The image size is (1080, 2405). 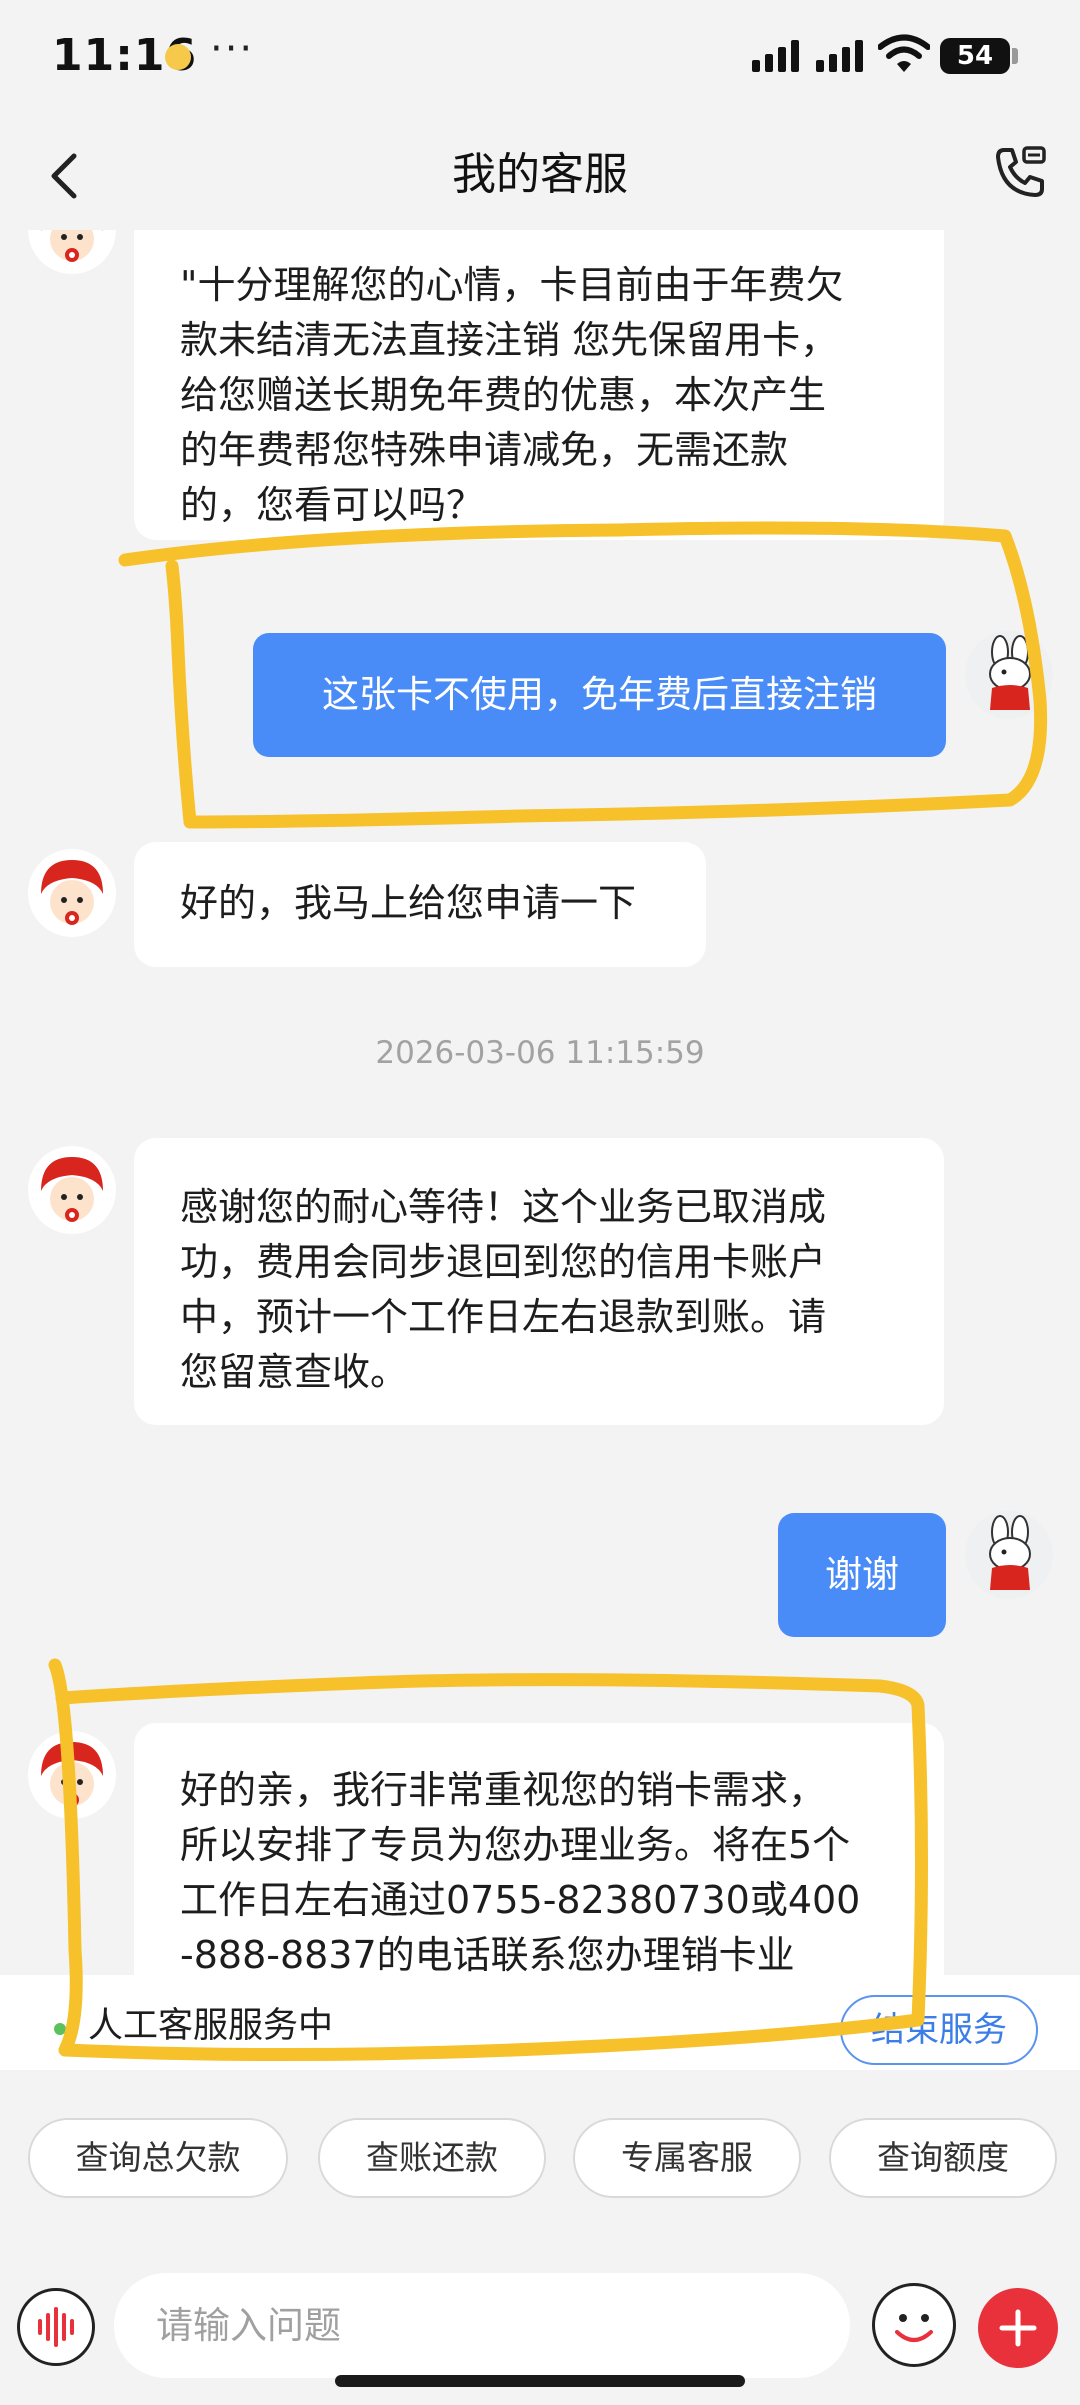 I want to click on user-message: 谢谢, so click(x=862, y=1575).